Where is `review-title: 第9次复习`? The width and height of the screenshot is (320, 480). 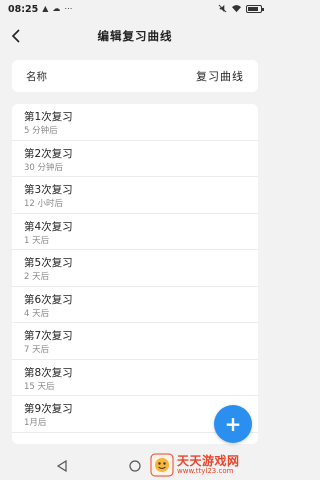 review-title: 第9次复习 is located at coordinates (48, 409).